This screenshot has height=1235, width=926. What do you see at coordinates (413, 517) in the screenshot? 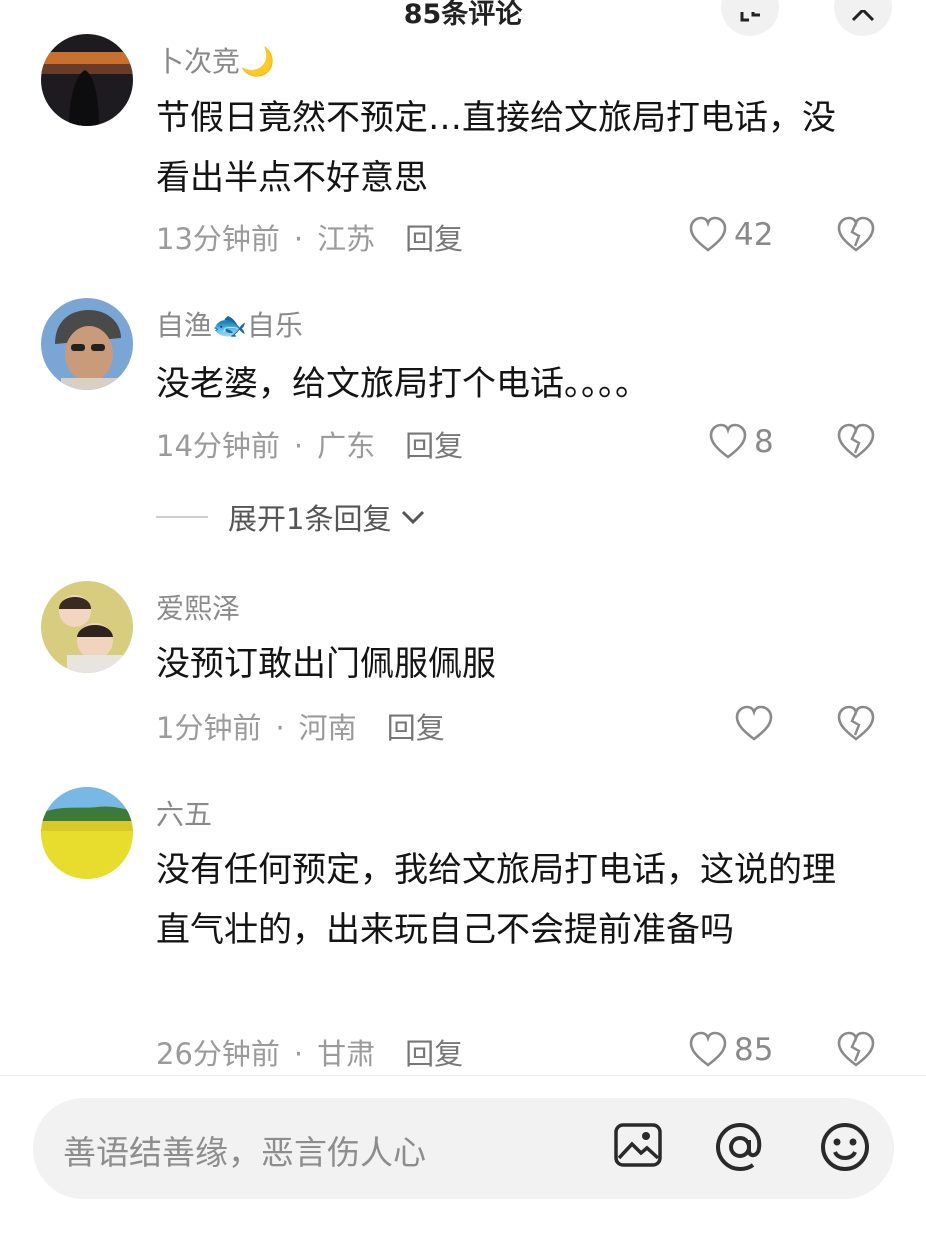
I see `chevron-down-icon` at bounding box center [413, 517].